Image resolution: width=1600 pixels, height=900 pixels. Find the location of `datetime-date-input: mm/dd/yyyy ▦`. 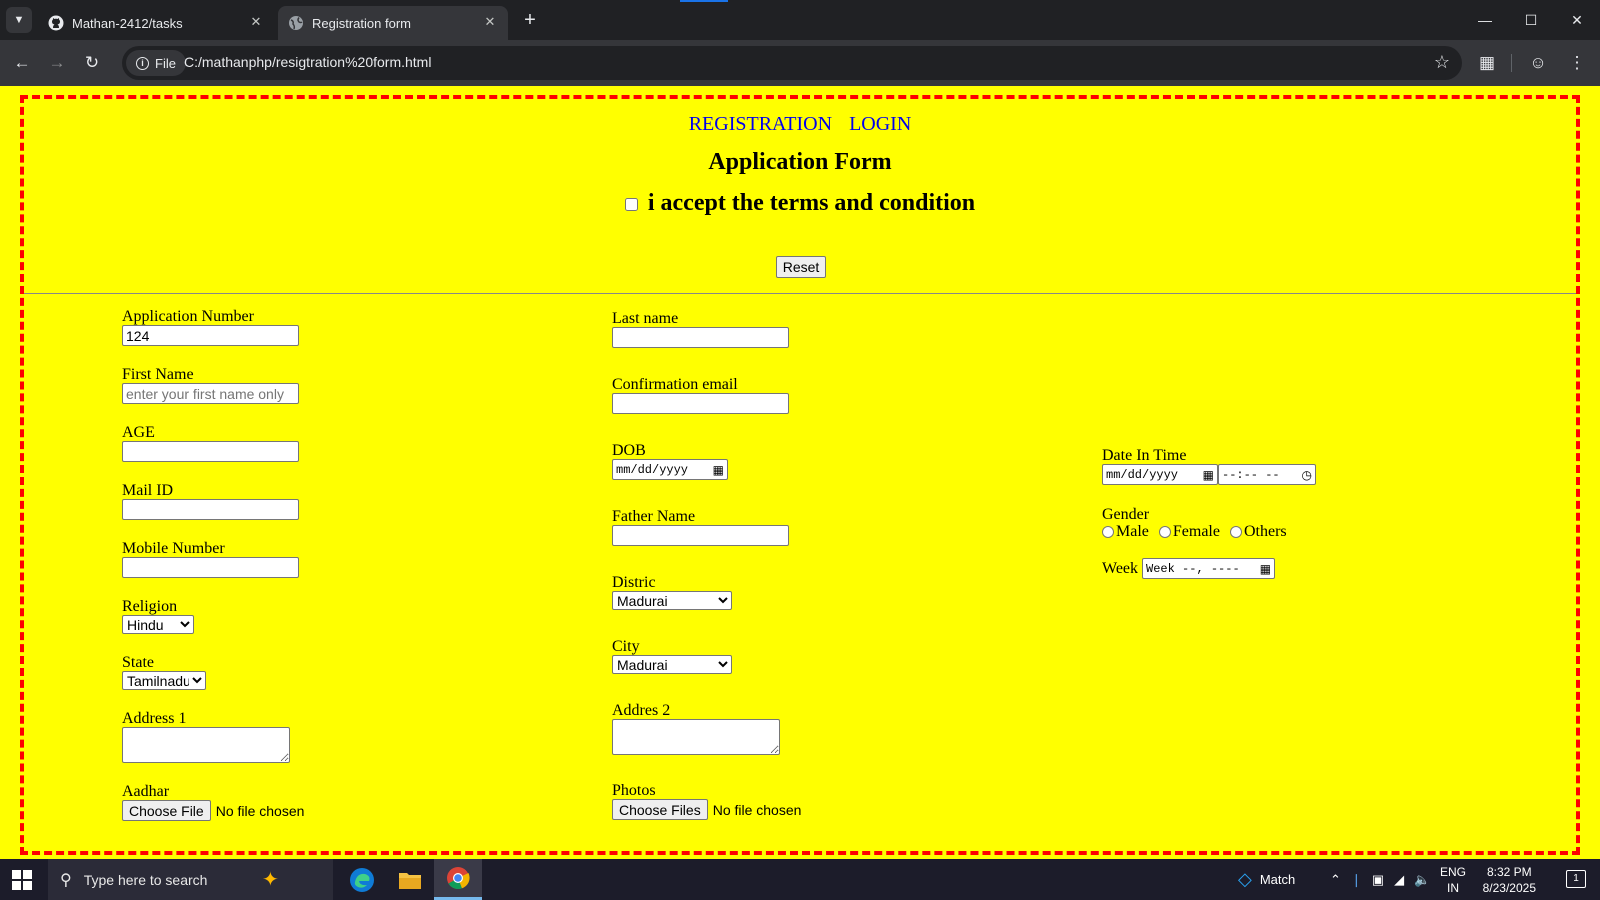

datetime-date-input: mm/dd/yyyy ▦ is located at coordinates (1160, 474).